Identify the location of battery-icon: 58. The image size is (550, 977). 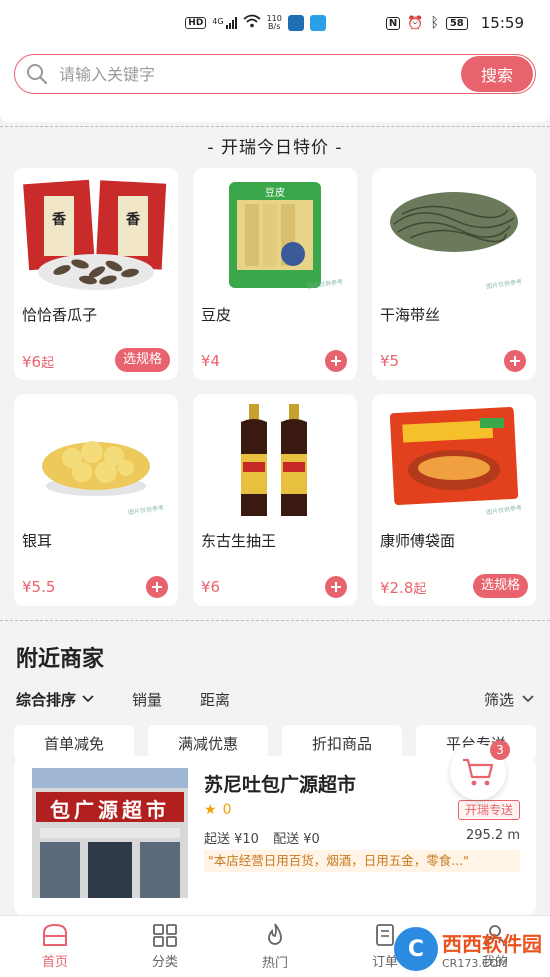
(456, 23).